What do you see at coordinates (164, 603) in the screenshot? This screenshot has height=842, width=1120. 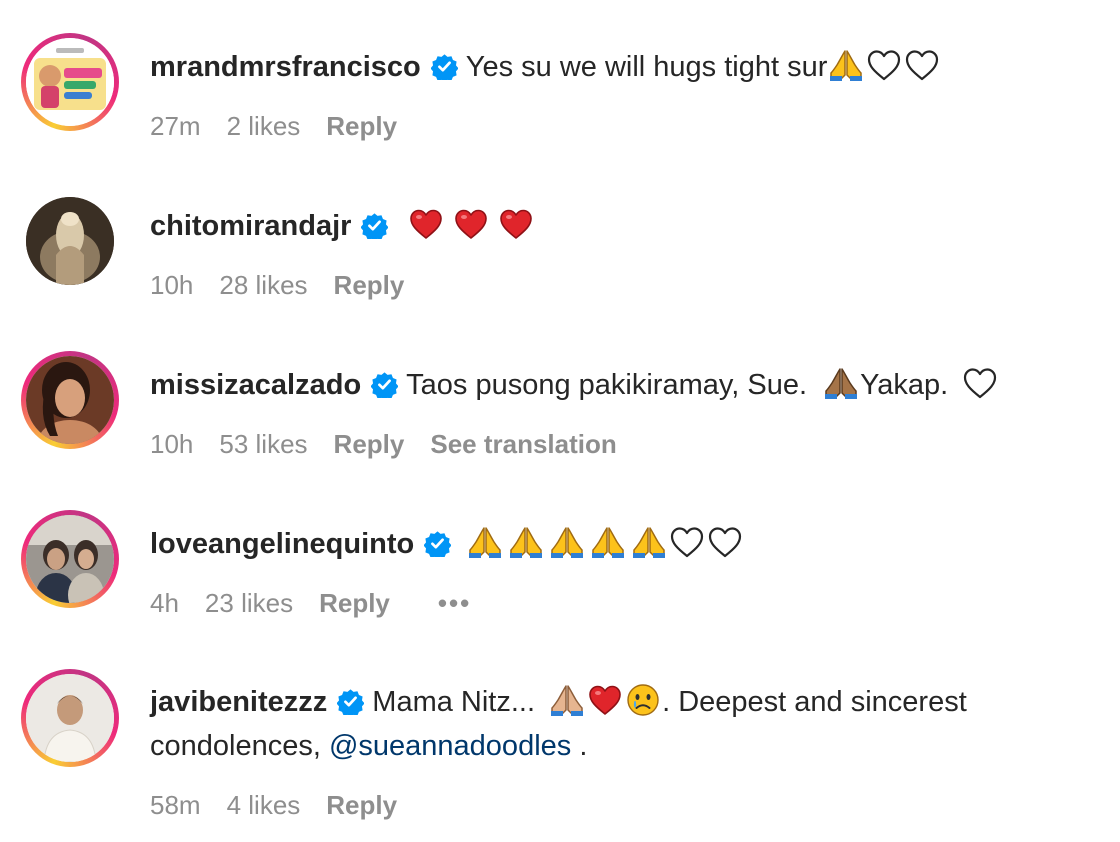 I see `comment-timestamp: 4h` at bounding box center [164, 603].